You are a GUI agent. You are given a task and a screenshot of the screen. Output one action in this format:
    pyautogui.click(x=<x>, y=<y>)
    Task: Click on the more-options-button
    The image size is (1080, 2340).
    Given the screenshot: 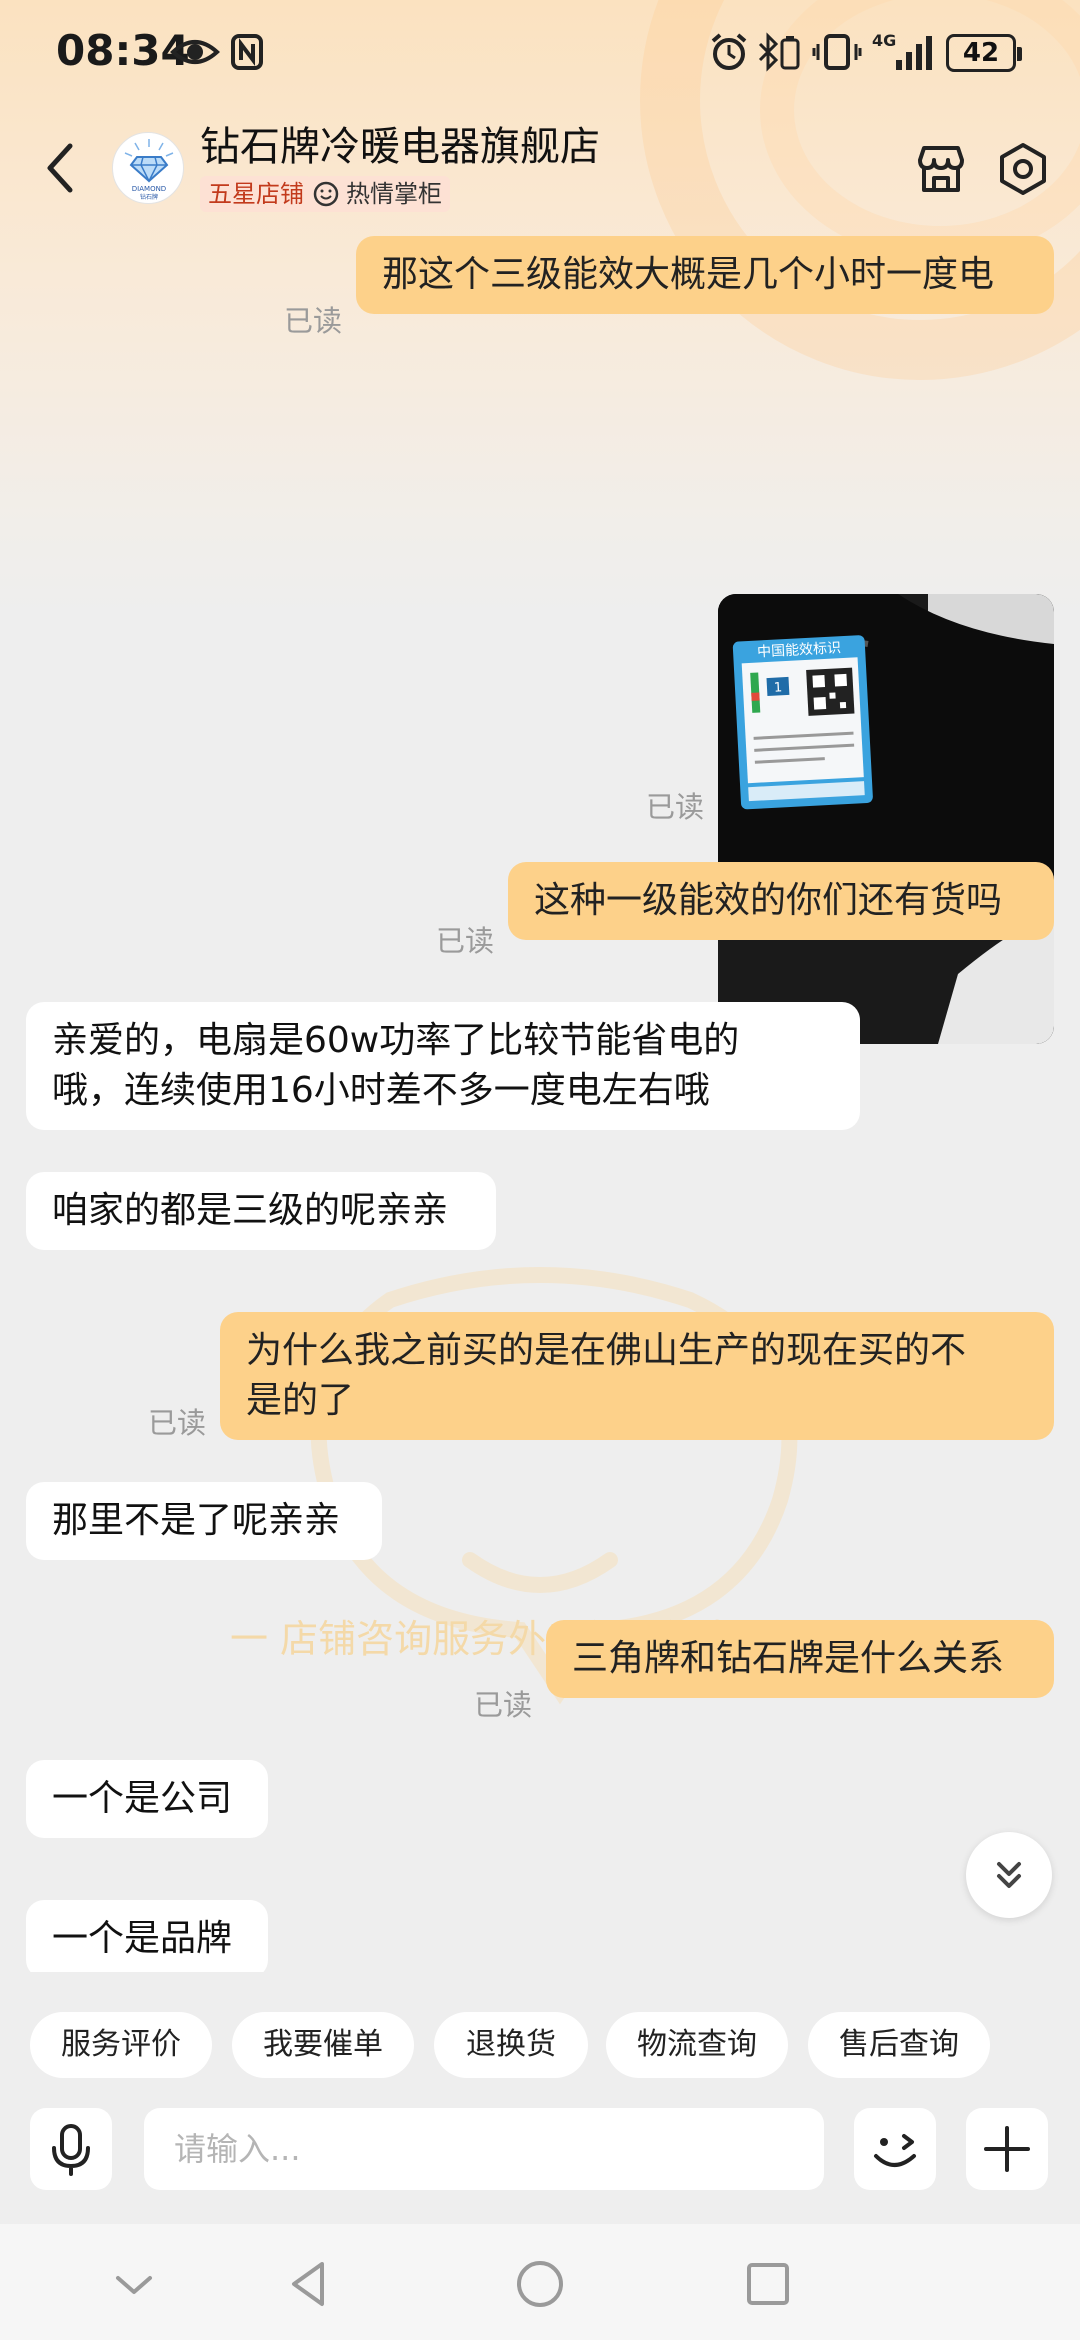 What is the action you would take?
    pyautogui.click(x=1007, y=2149)
    